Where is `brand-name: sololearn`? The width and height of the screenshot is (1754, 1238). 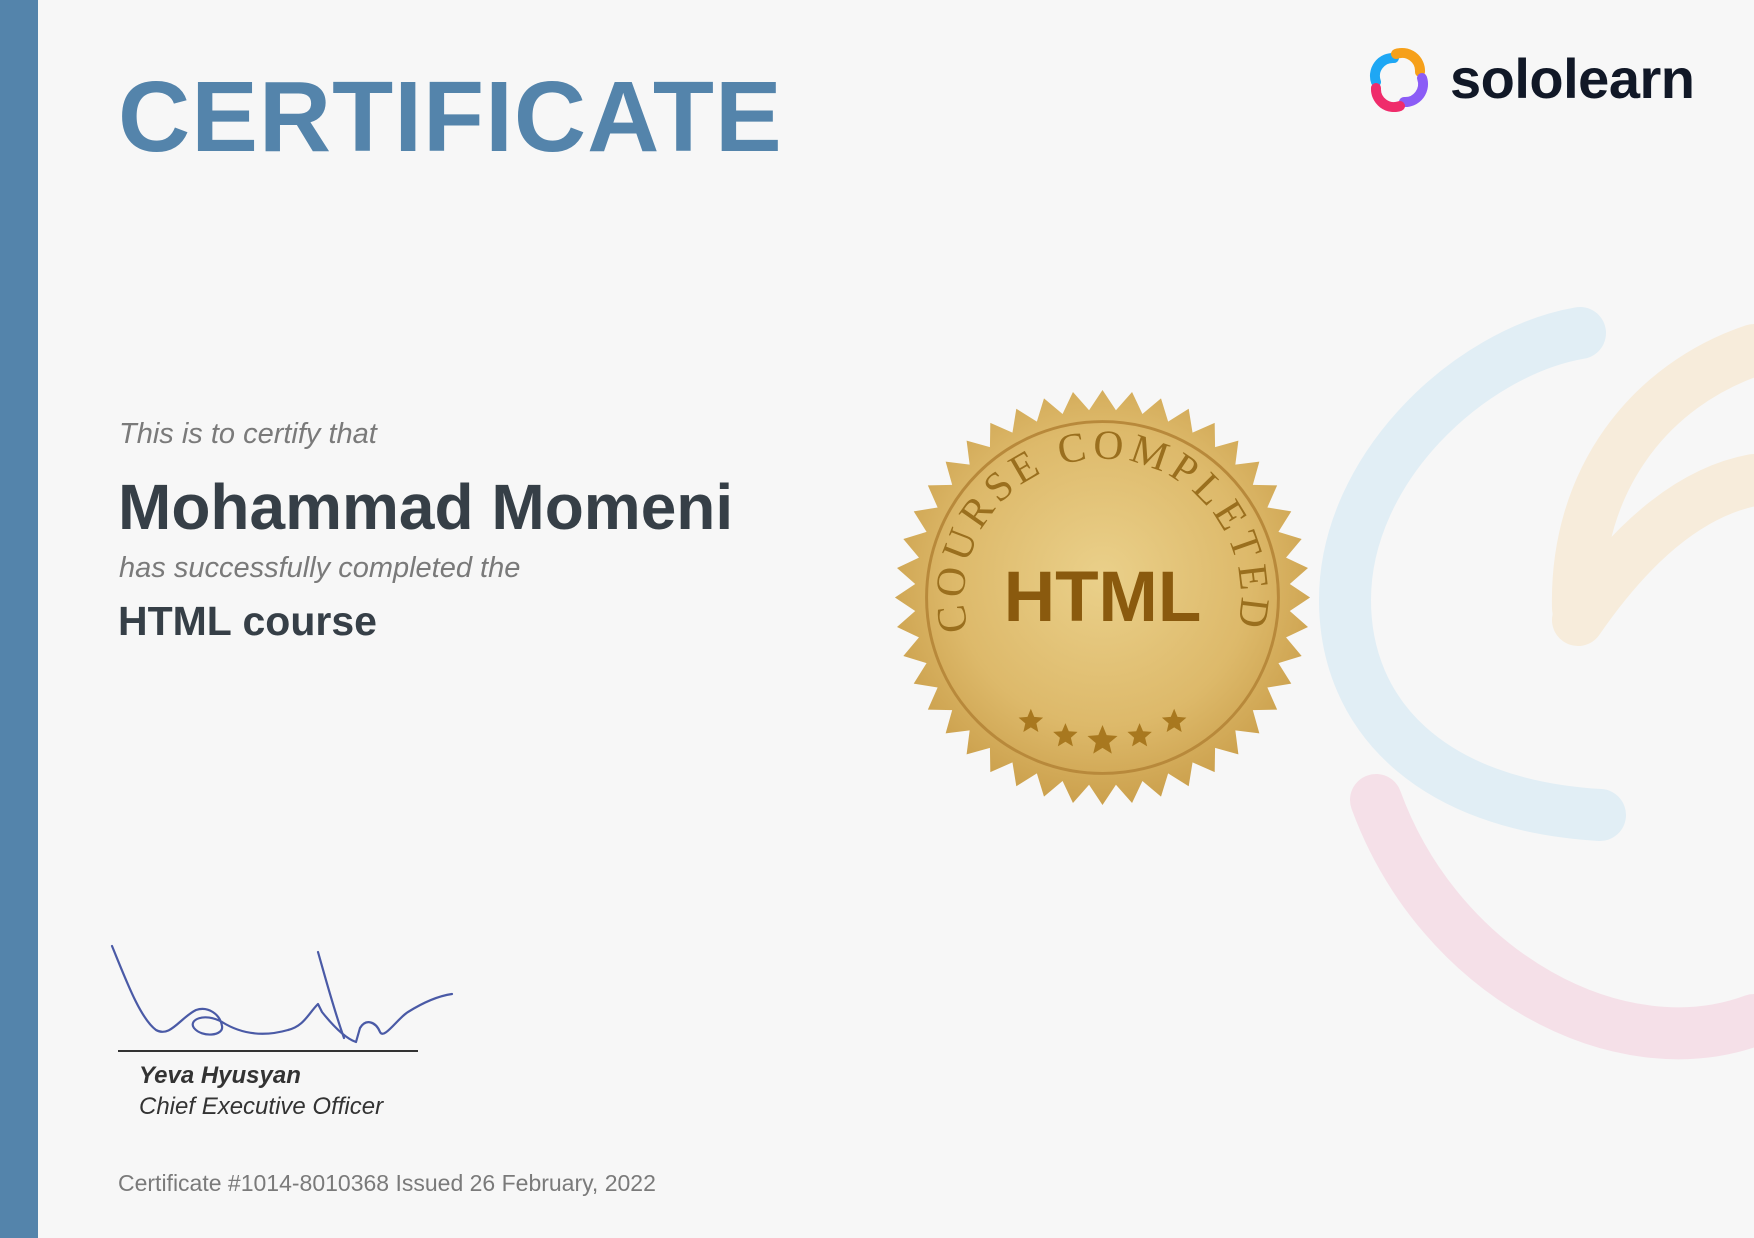 brand-name: sololearn is located at coordinates (1572, 78).